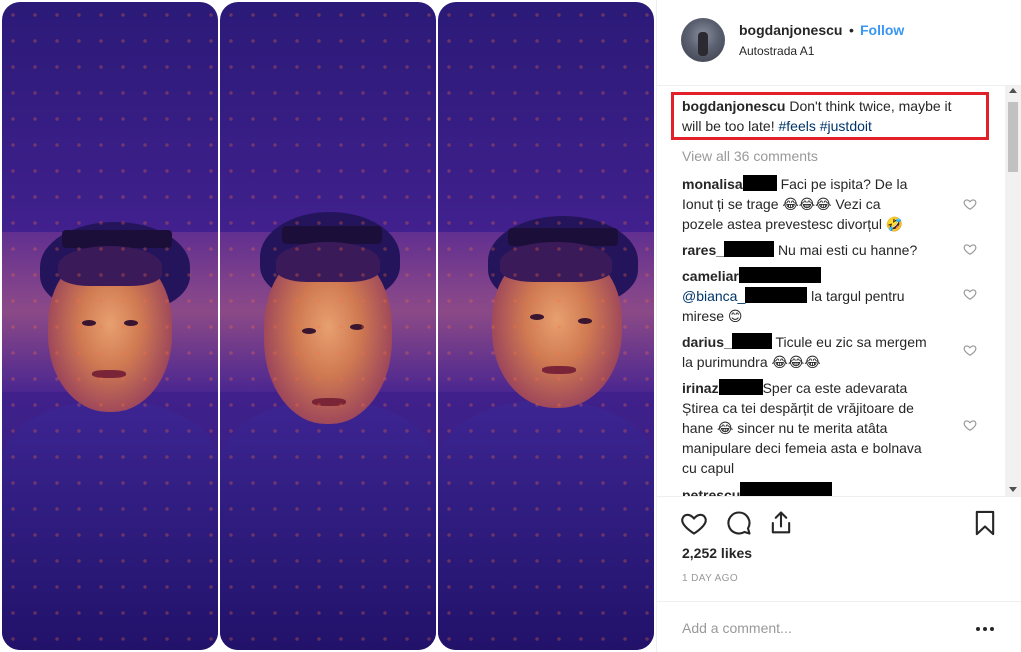 The width and height of the screenshot is (1021, 652). What do you see at coordinates (790, 30) in the screenshot?
I see `header-username: bogdanjonescu` at bounding box center [790, 30].